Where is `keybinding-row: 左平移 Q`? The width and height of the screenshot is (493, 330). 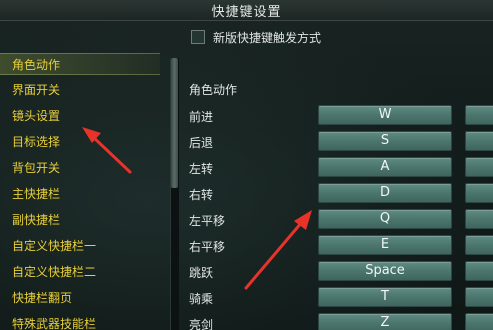
keybinding-row: 左平移 Q is located at coordinates (341, 220).